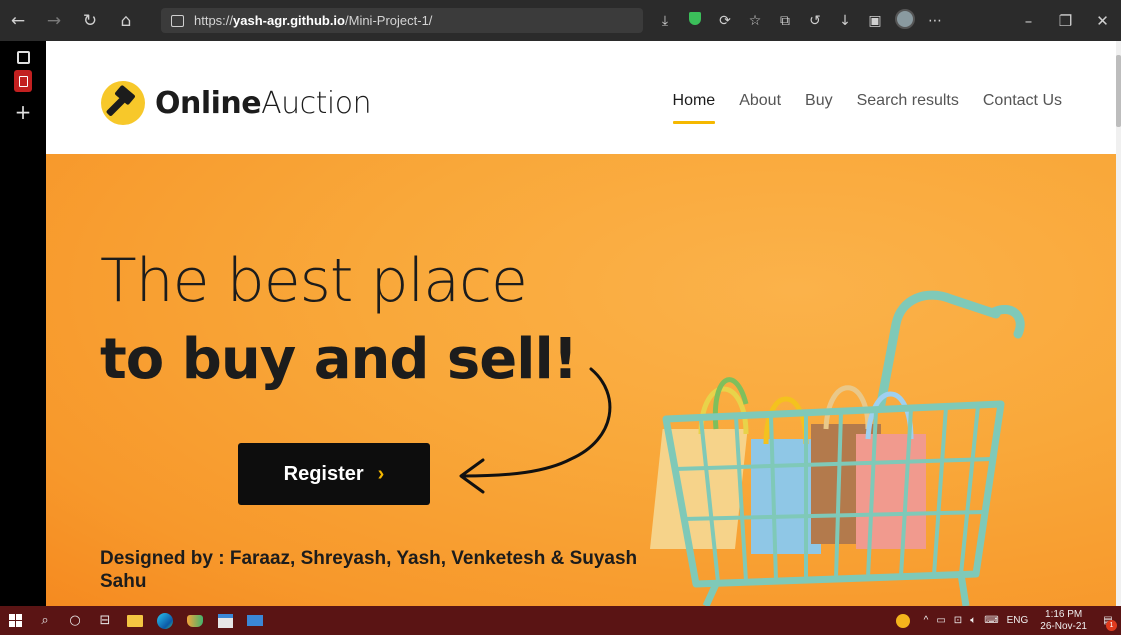 The width and height of the screenshot is (1121, 635). I want to click on tab-actions-icon, so click(23, 57).